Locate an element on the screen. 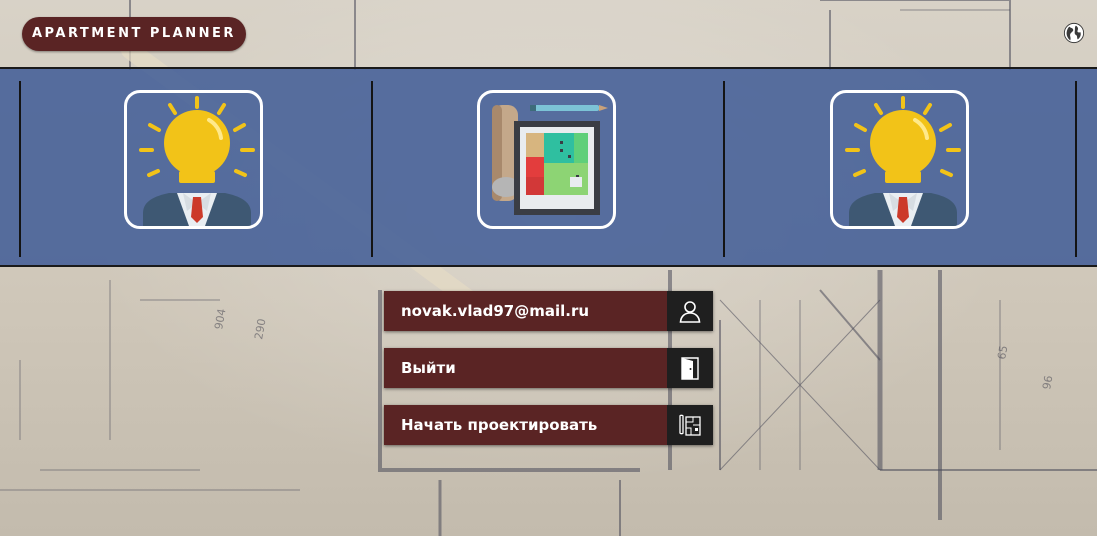 The image size is (1097, 536). tile-blueprint is located at coordinates (546, 159).